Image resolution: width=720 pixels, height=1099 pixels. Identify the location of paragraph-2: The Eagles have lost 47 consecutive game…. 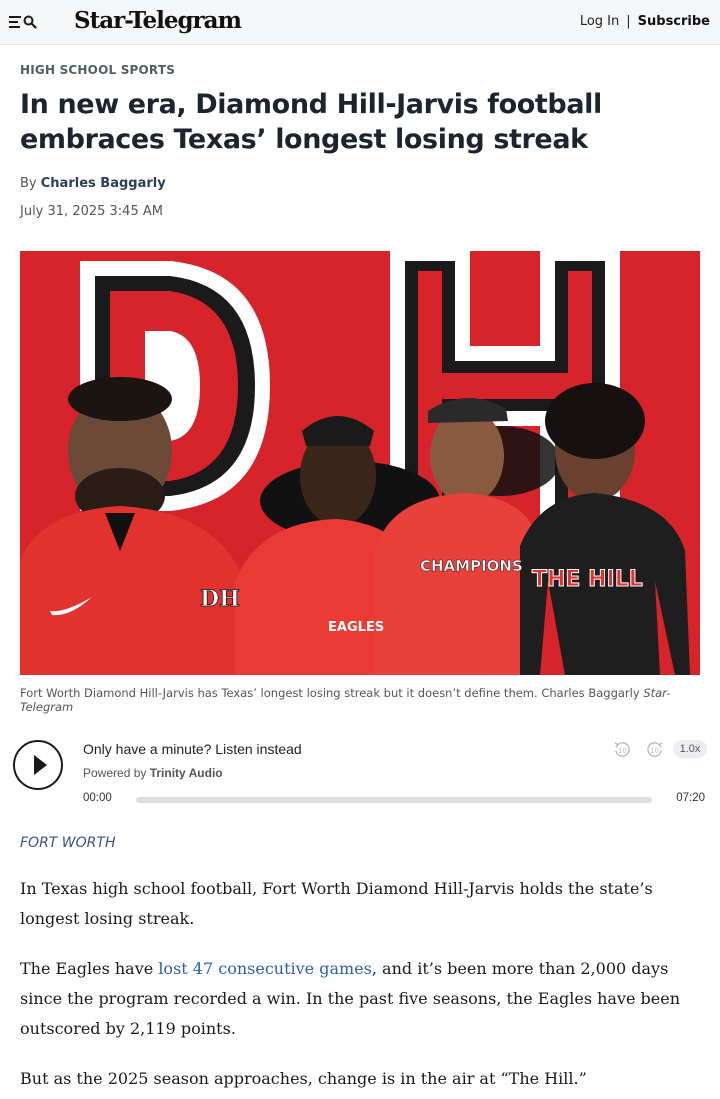
(360, 999).